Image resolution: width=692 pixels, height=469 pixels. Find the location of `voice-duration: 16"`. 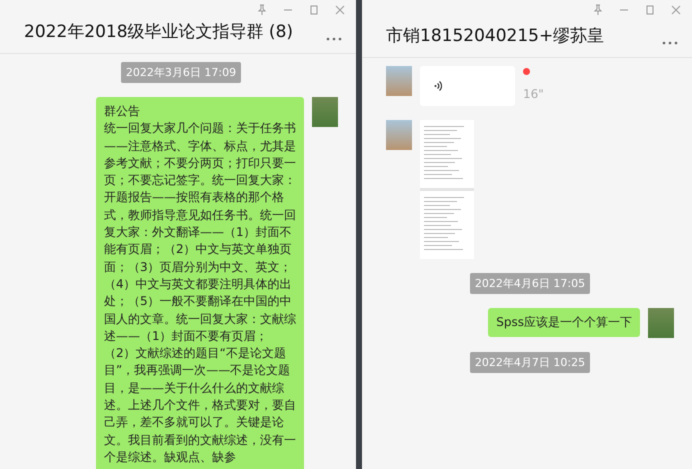

voice-duration: 16" is located at coordinates (533, 94).